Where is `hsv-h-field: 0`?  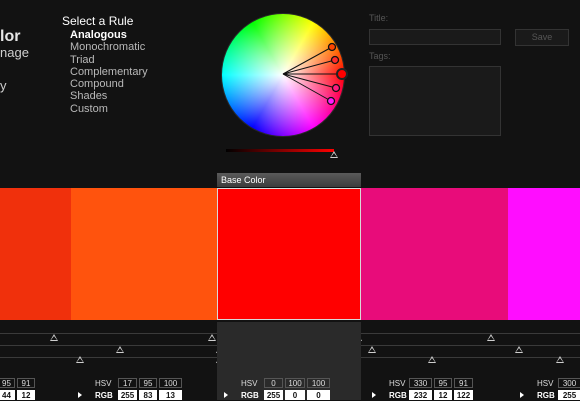 hsv-h-field: 0 is located at coordinates (273, 383).